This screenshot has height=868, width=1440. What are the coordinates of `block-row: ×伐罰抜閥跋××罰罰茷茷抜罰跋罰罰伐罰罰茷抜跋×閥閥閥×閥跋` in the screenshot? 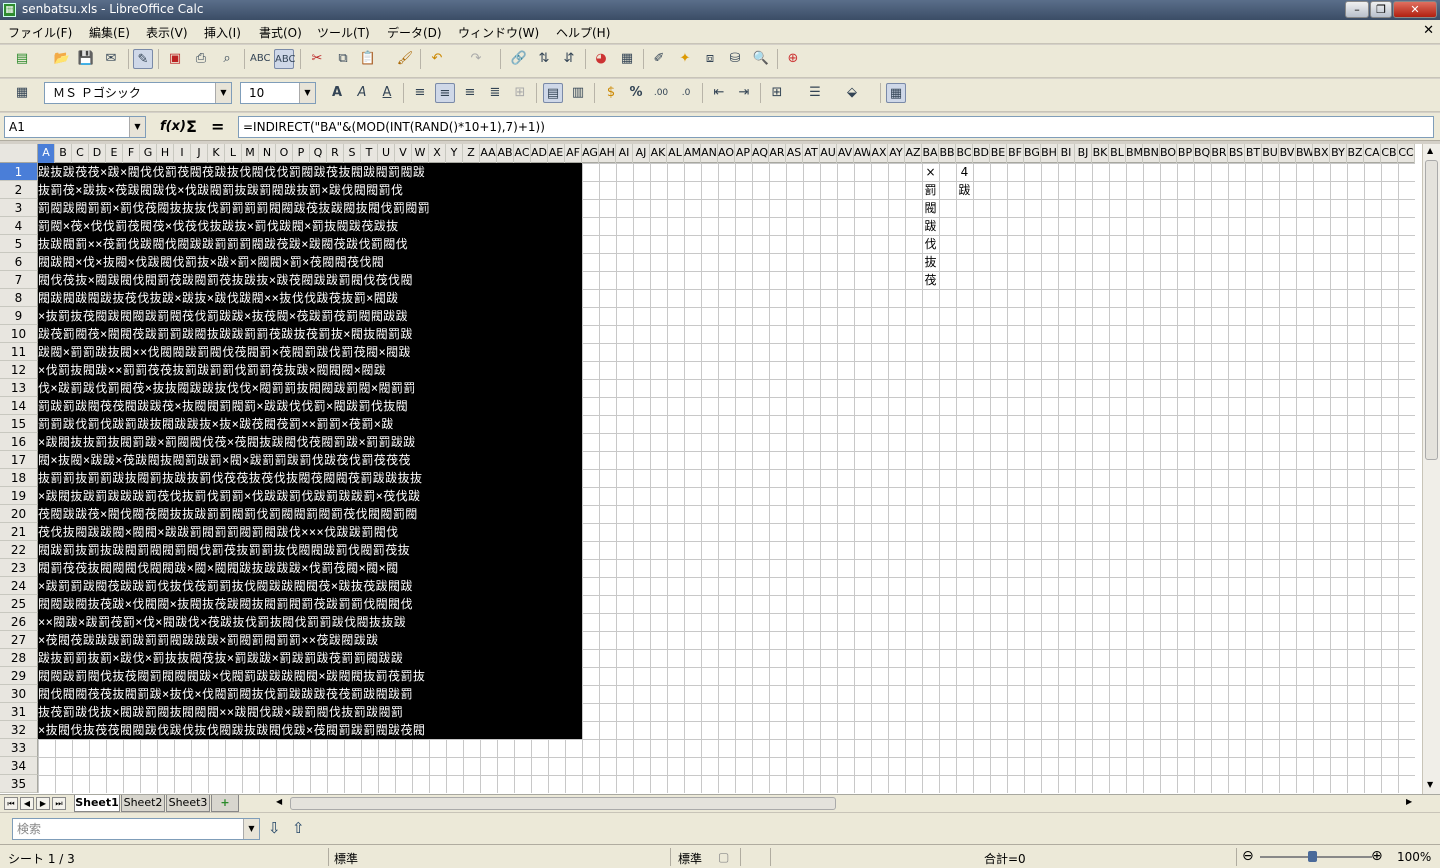 It's located at (310, 370).